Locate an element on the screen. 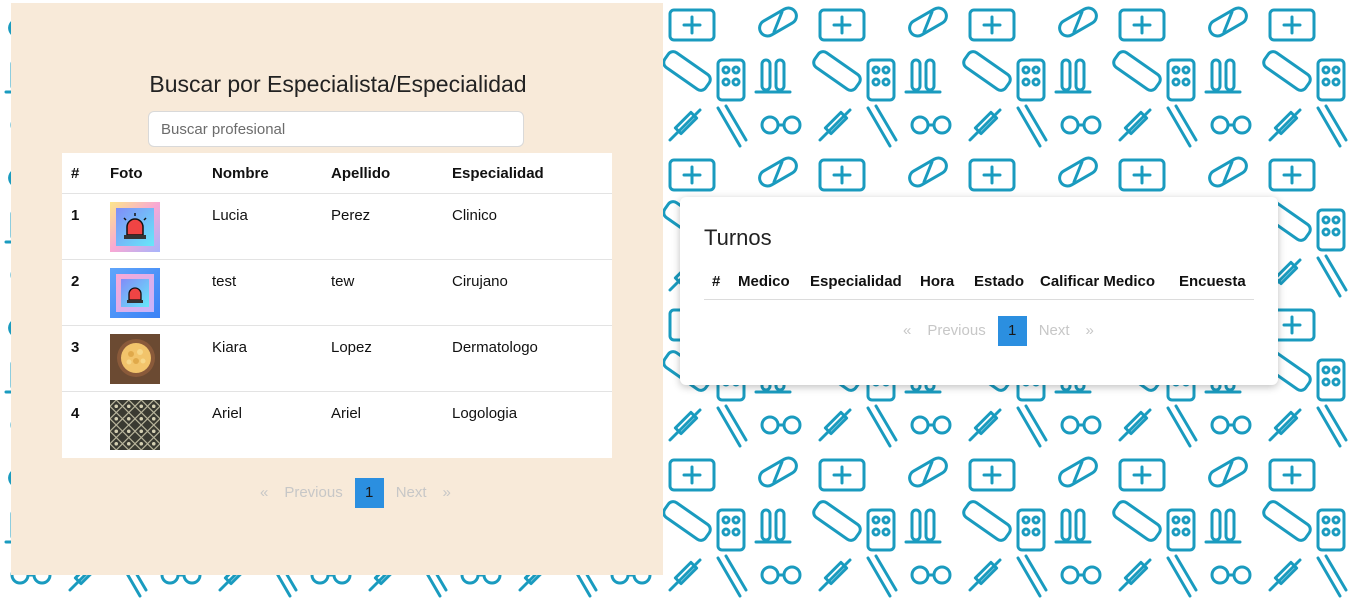  table-row: 1 Lucia Perez Clinico is located at coordinates (337, 226).